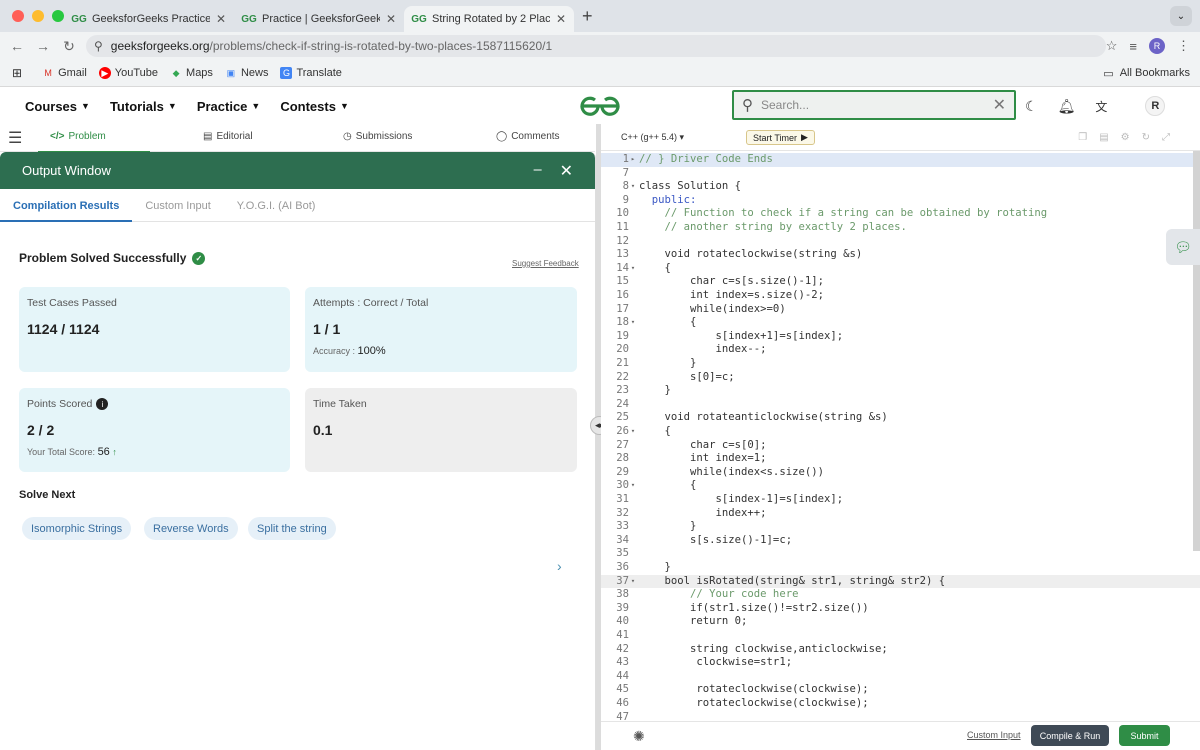 The width and height of the screenshot is (1200, 750). I want to click on editor-scrollbar, so click(1196, 351).